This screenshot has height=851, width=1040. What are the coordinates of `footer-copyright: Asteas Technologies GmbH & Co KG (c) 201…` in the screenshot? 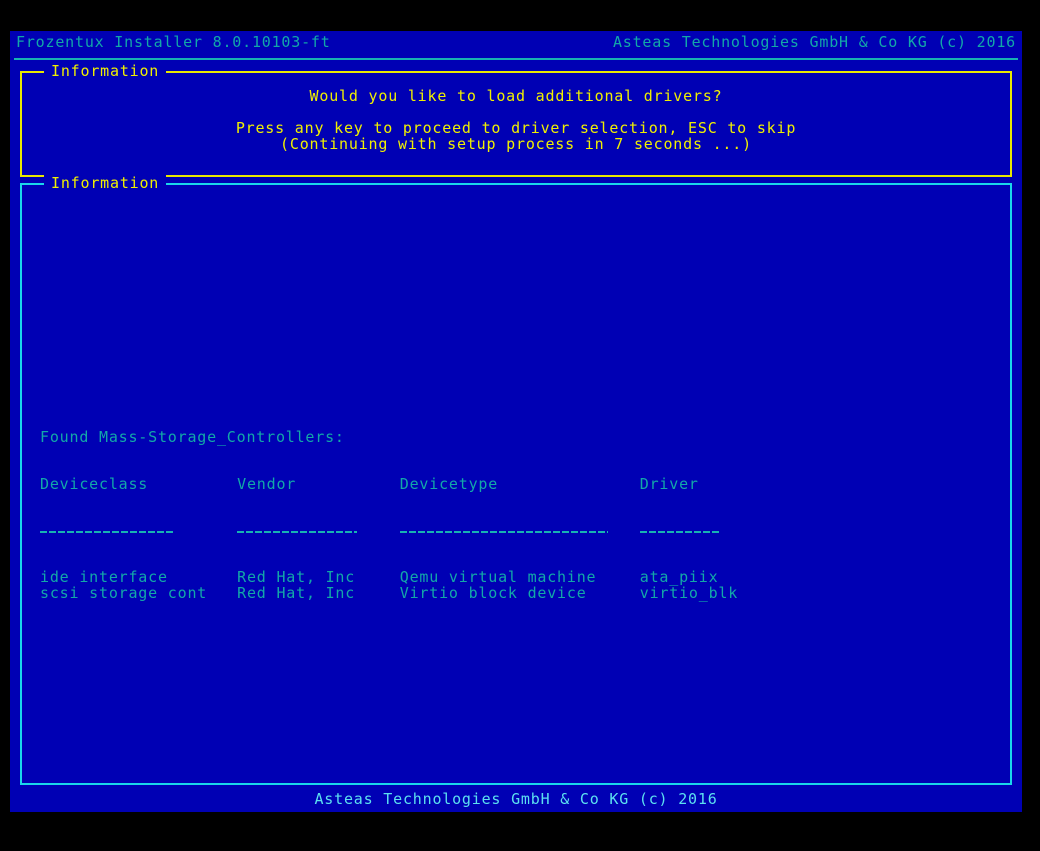 It's located at (516, 799).